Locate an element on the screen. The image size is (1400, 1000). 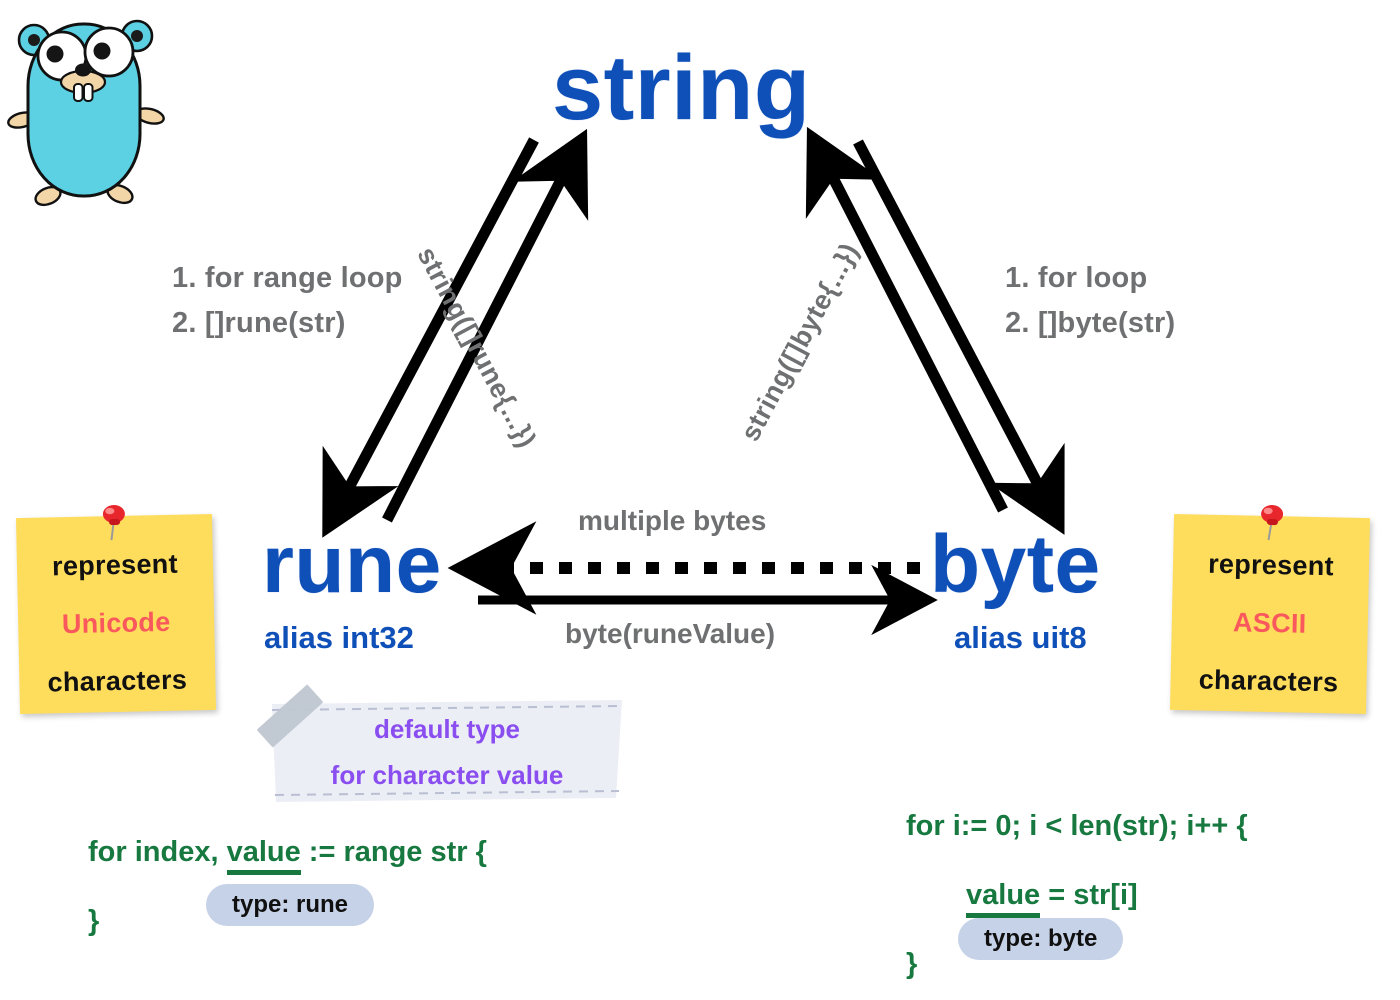
sticky-left-line-3: characters is located at coordinates (117, 681).